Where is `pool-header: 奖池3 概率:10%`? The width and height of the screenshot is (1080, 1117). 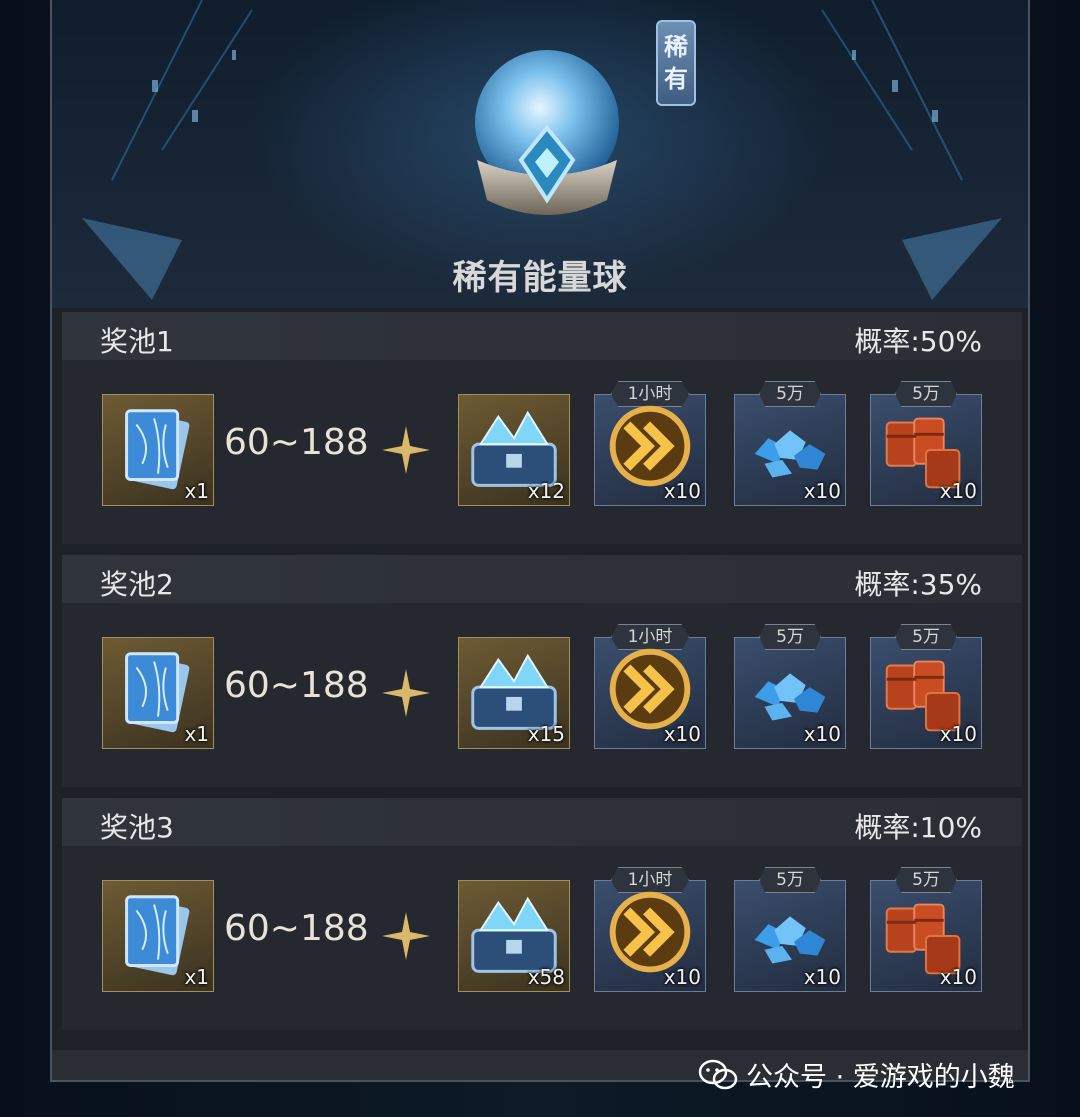
pool-header: 奖池3 概率:10% is located at coordinates (542, 822).